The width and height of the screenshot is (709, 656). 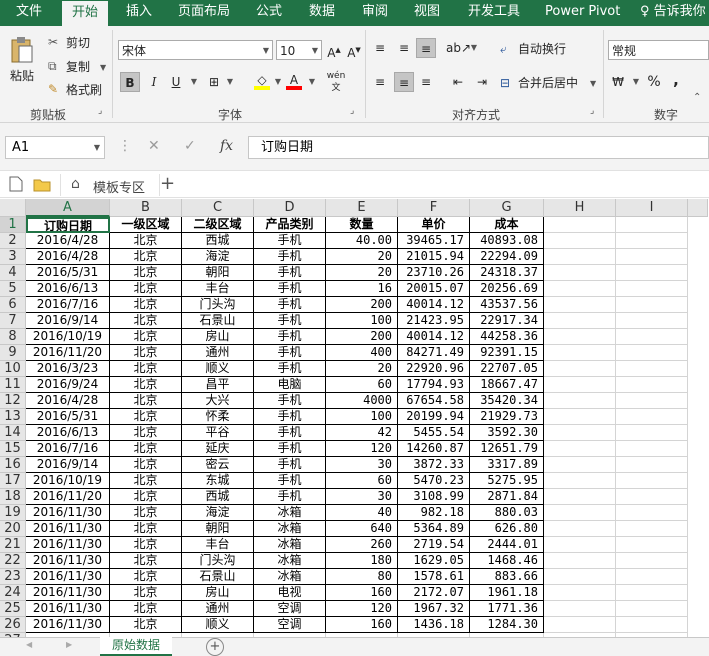 I want to click on percent-style-button: %, so click(x=654, y=82).